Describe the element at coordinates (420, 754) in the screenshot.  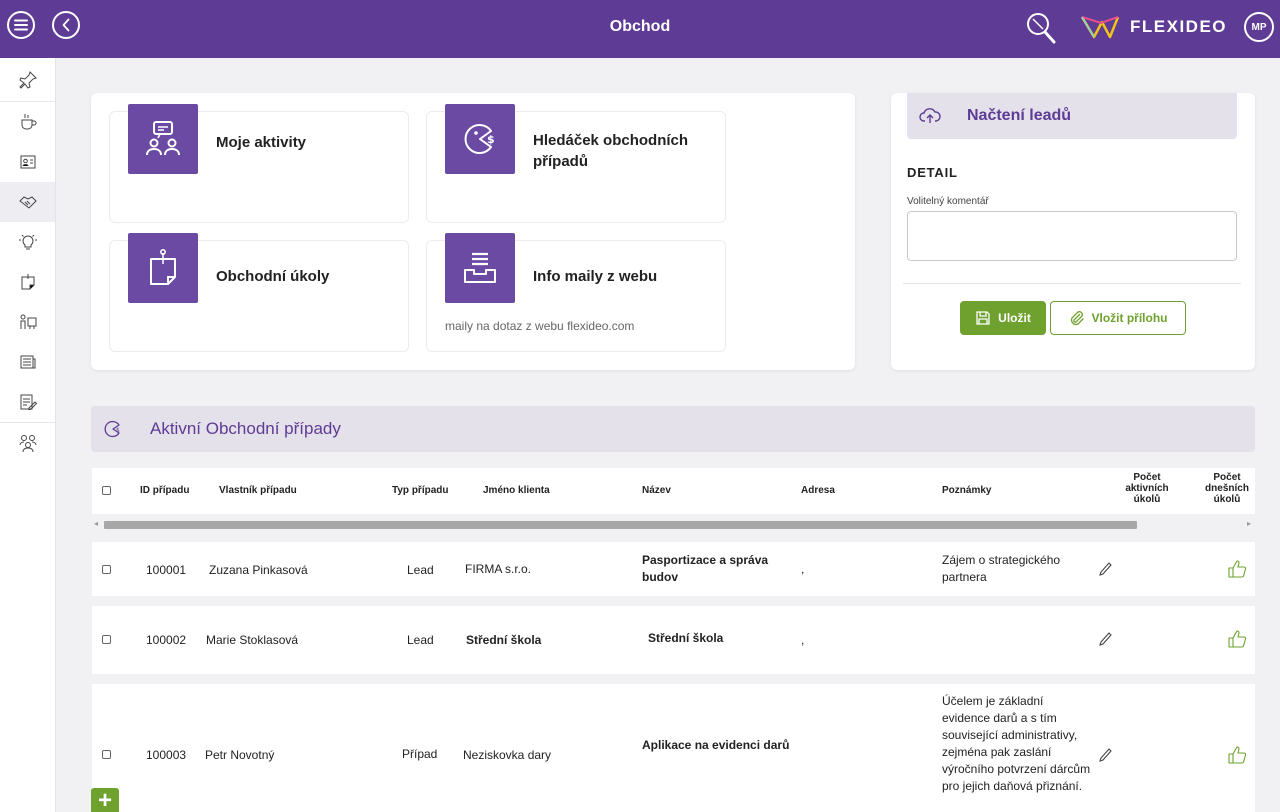
I see `cell-type: Případ` at that location.